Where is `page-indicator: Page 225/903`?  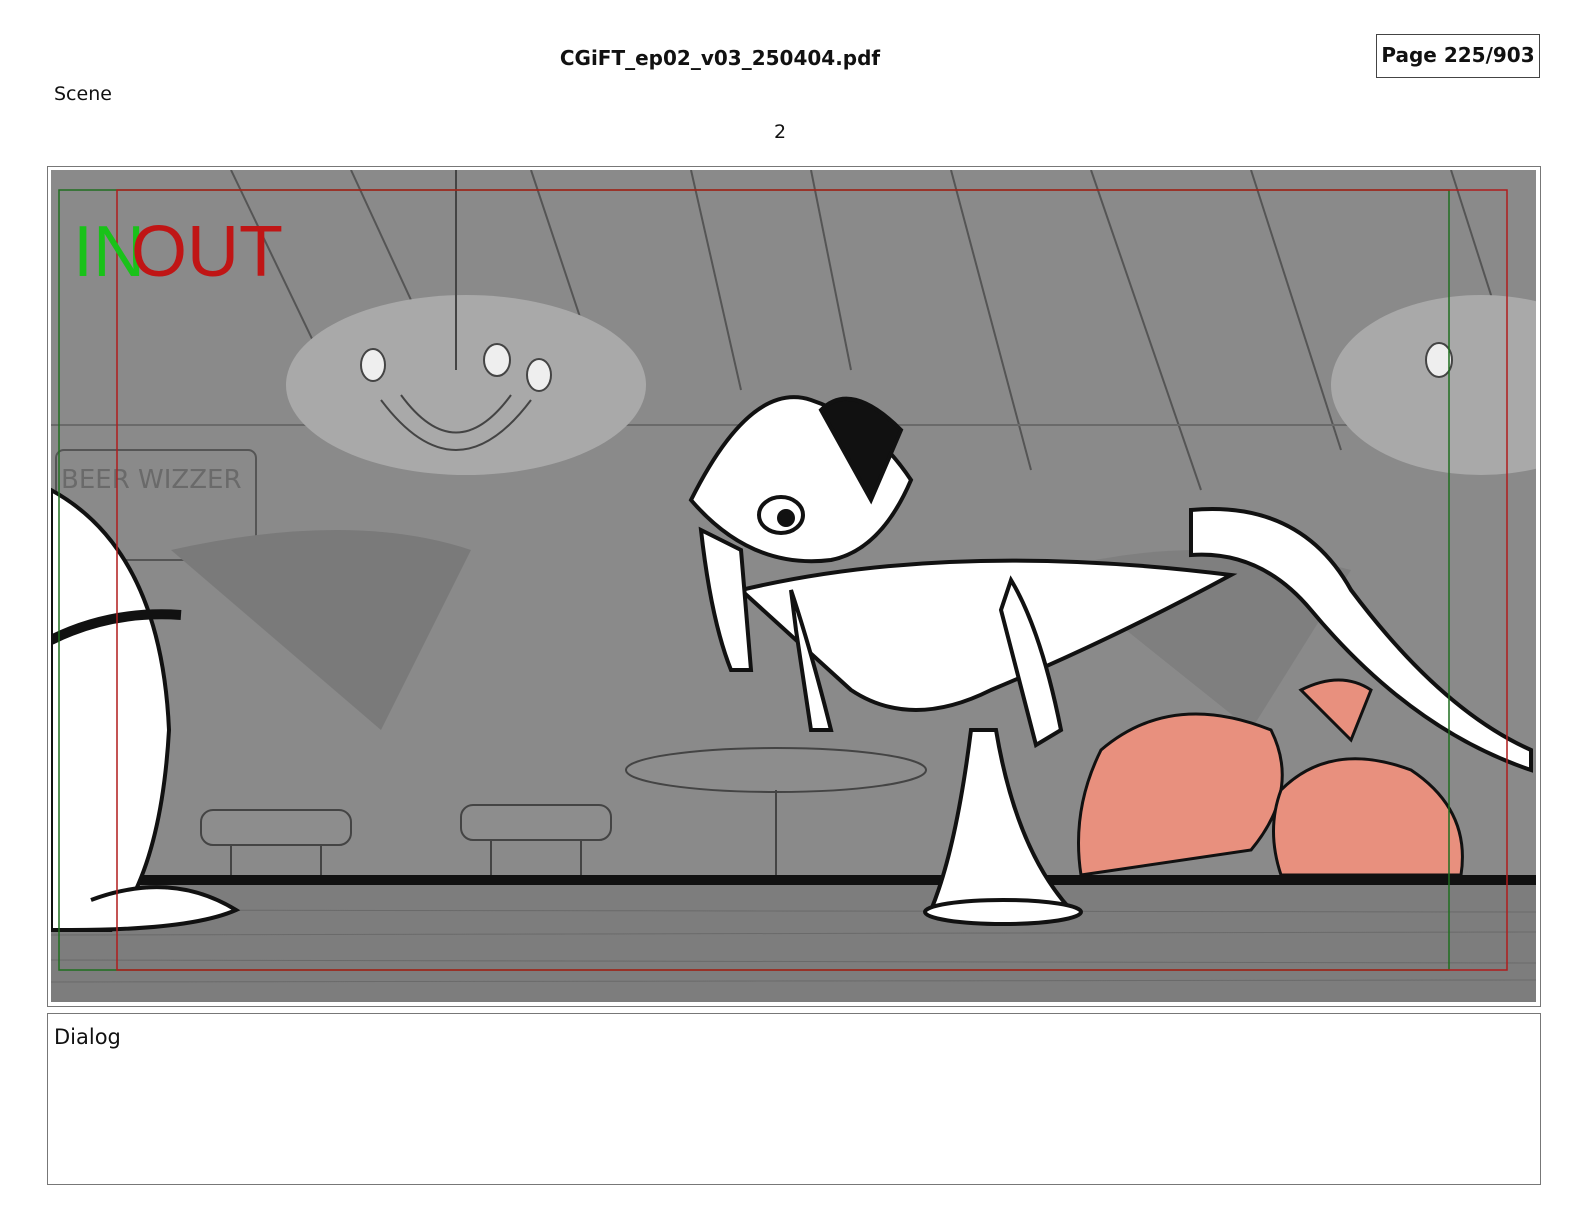
page-indicator: Page 225/903 is located at coordinates (1458, 56).